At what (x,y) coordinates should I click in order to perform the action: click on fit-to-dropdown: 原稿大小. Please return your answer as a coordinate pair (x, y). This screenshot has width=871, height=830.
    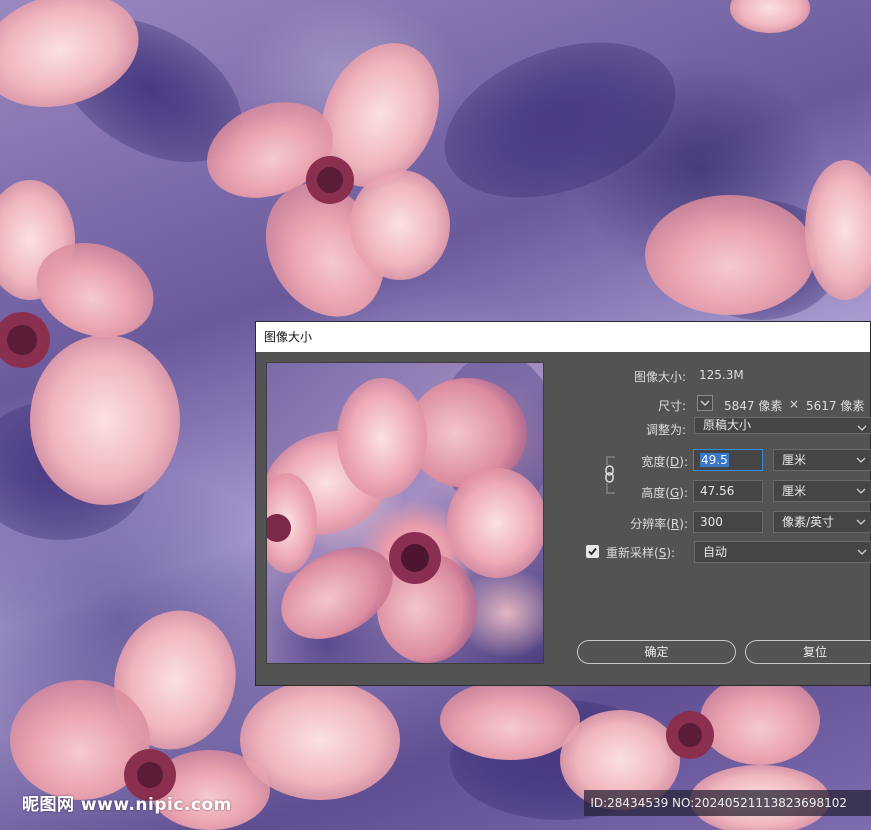
    Looking at the image, I should click on (782, 425).